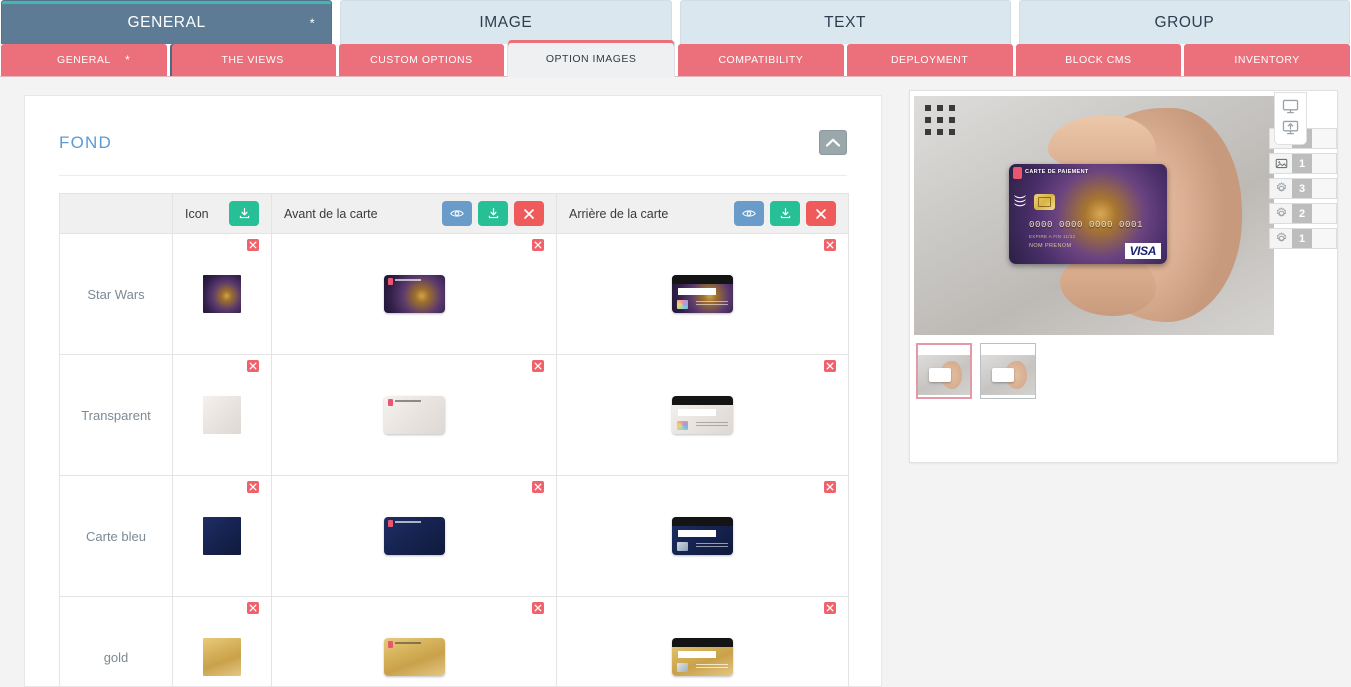  I want to click on sub-tab-inventory: INVENTORY, so click(1267, 60).